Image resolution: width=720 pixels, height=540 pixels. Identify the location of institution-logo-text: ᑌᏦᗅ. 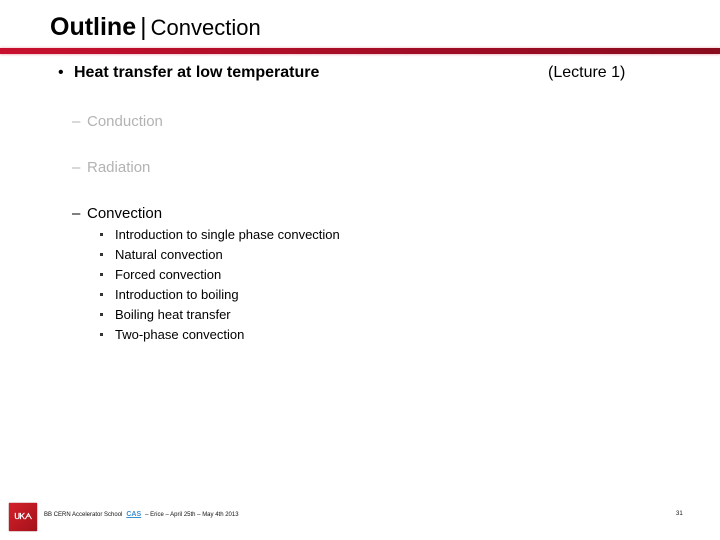
(23, 516).